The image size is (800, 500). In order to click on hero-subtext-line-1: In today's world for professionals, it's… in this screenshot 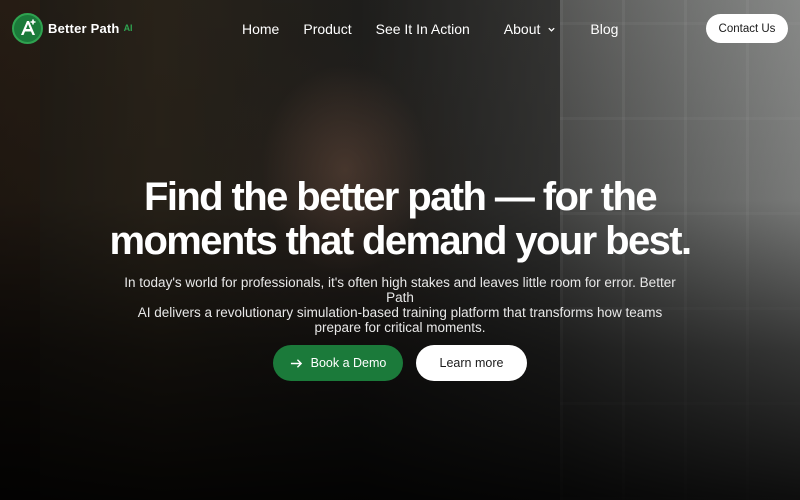, I will do `click(400, 290)`.